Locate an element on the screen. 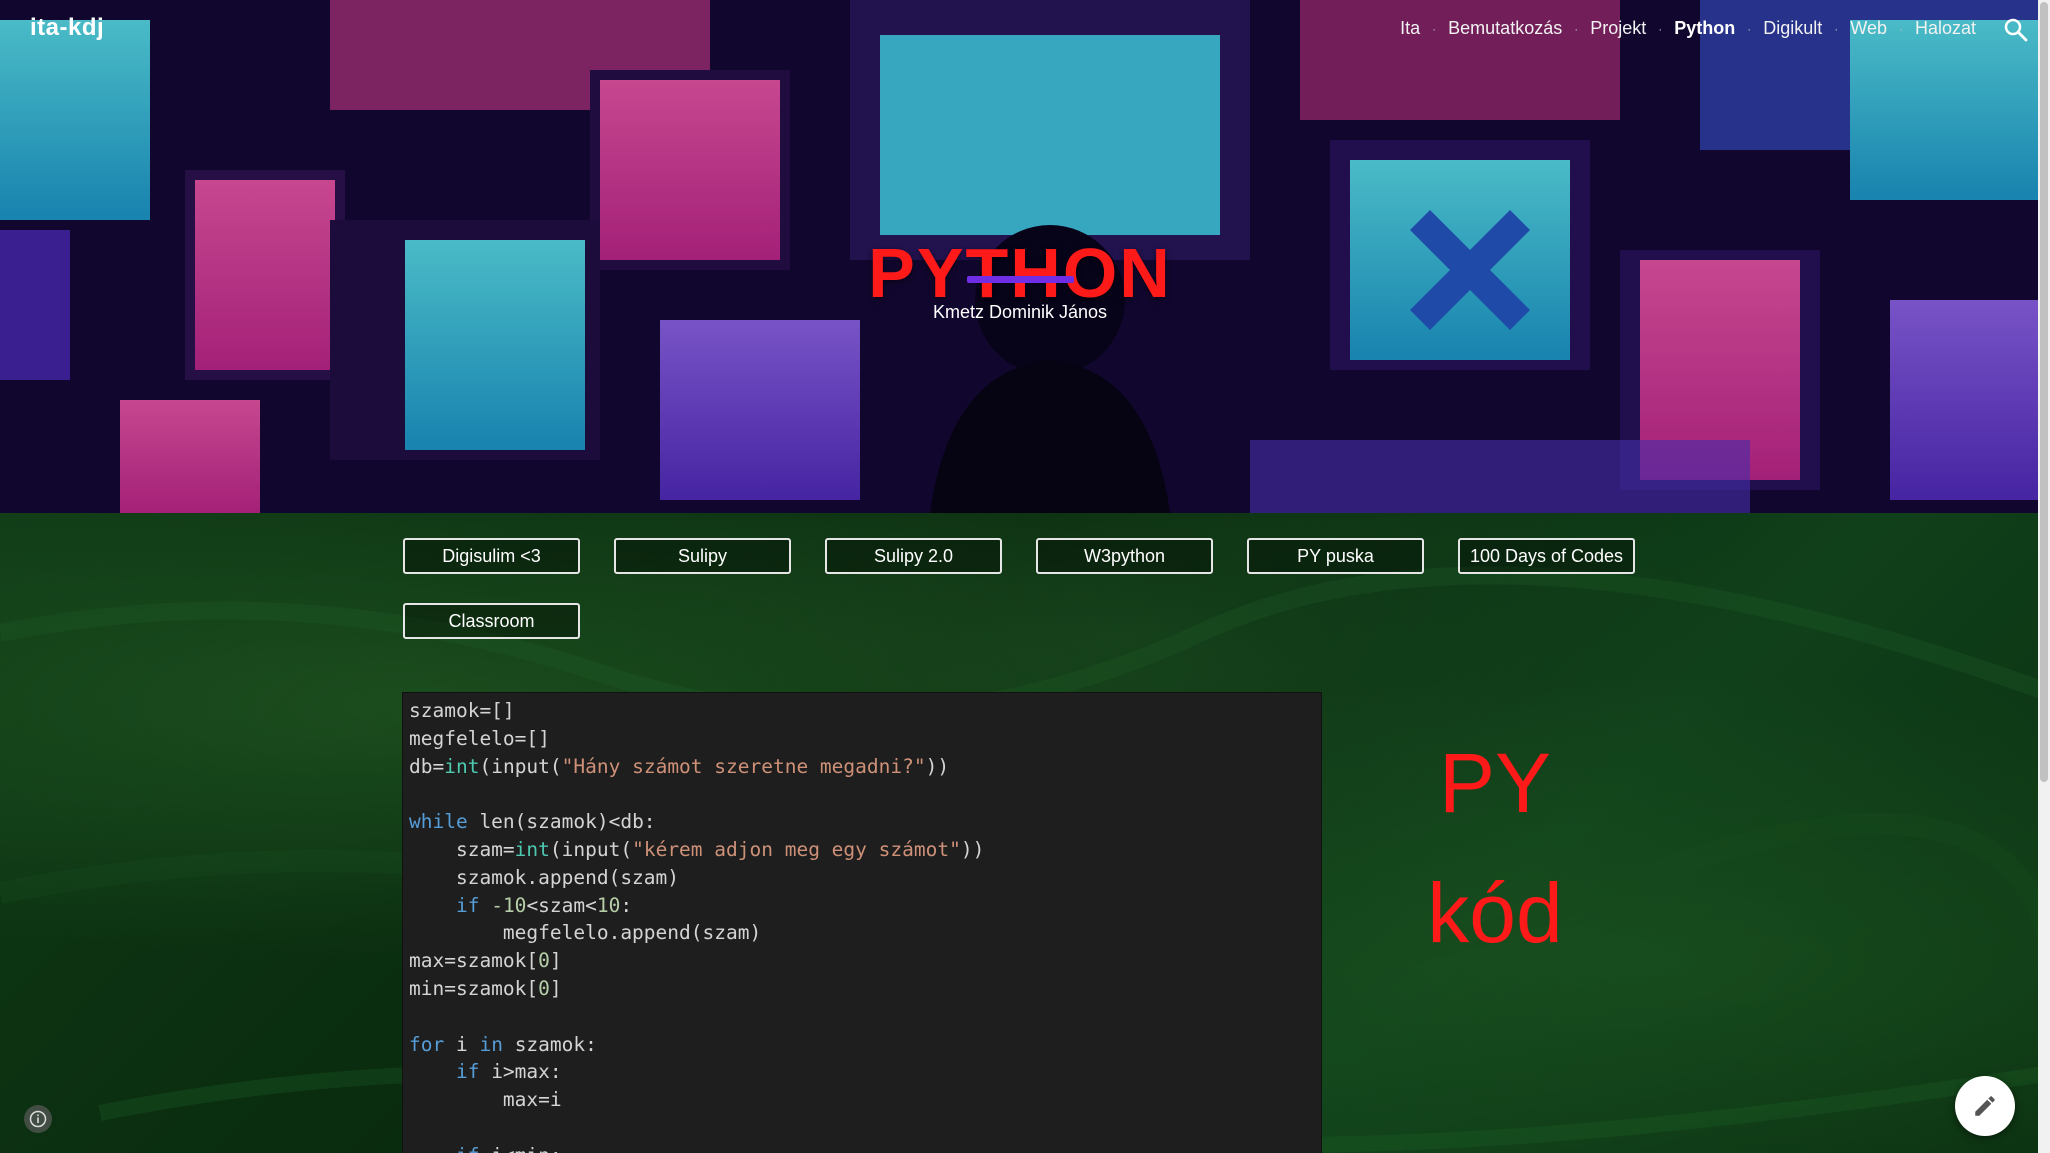  sulipy-button: Sulipy is located at coordinates (702, 556).